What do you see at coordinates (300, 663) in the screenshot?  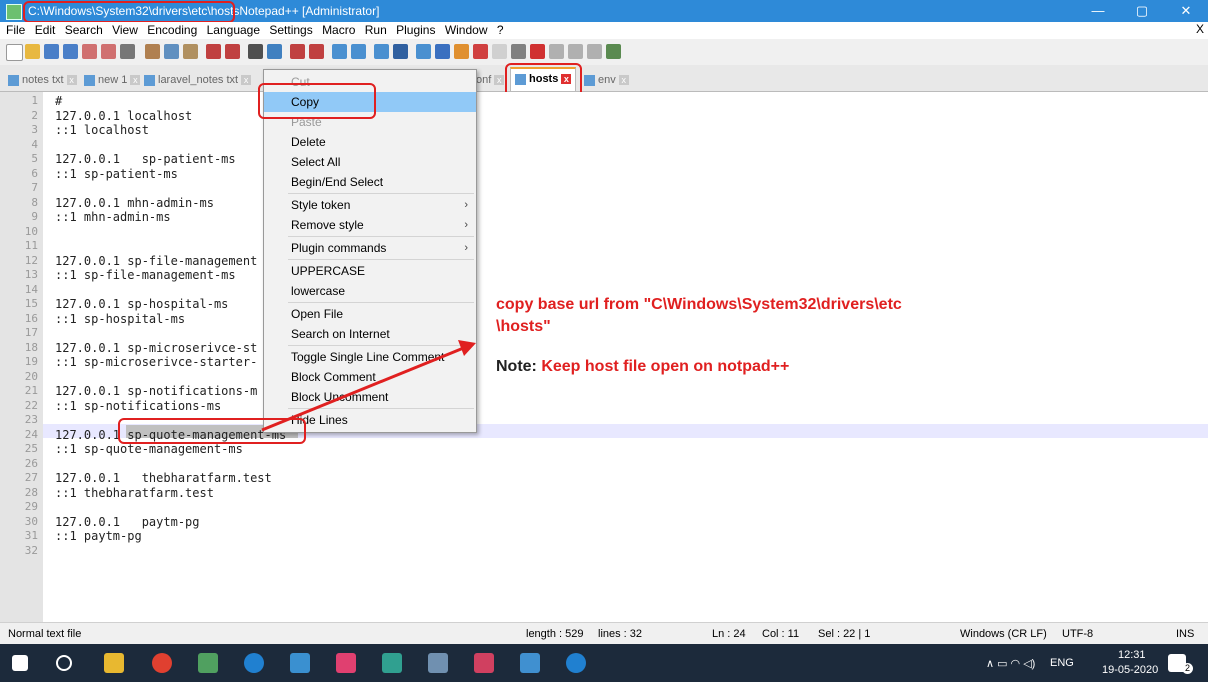 I see `app-icon-blue` at bounding box center [300, 663].